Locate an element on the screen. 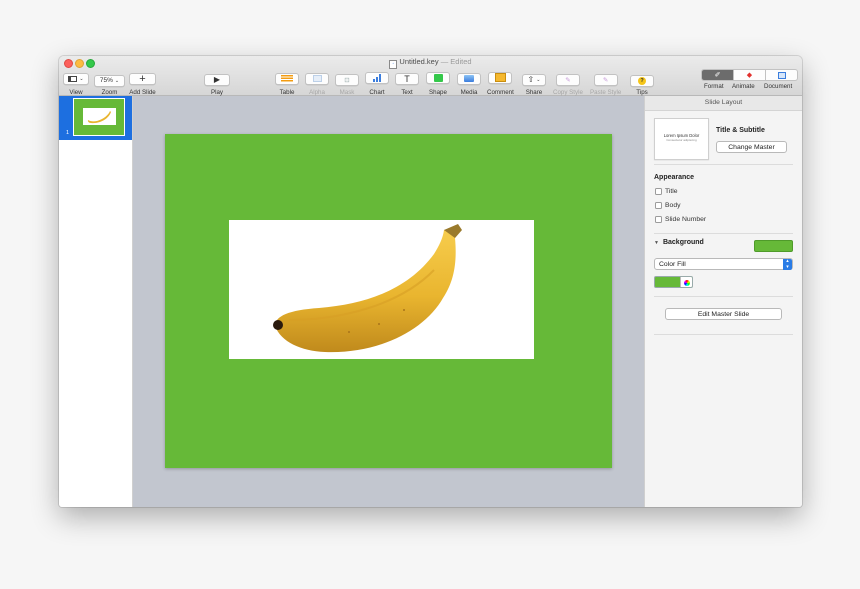 The width and height of the screenshot is (860, 589). slide-navigator: 1 is located at coordinates (96, 301).